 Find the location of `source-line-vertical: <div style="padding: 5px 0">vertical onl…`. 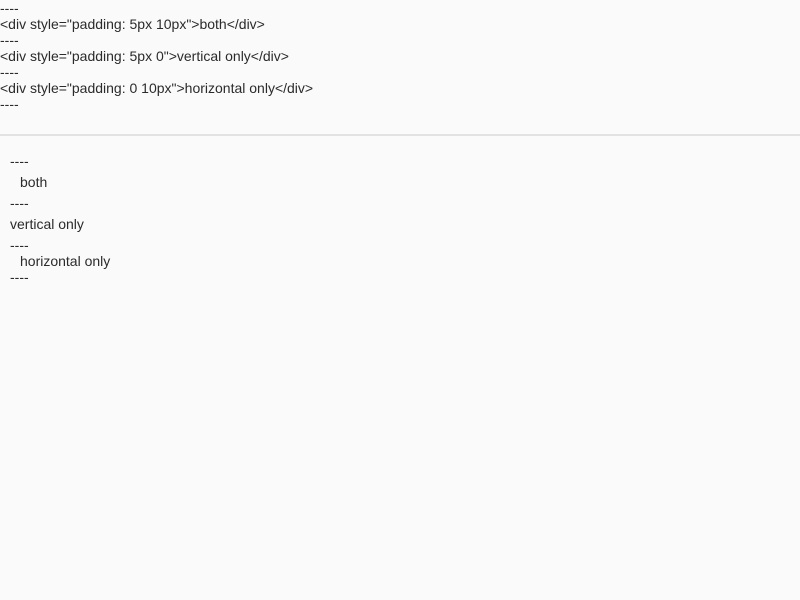

source-line-vertical: <div style="padding: 5px 0">vertical onl… is located at coordinates (144, 56).